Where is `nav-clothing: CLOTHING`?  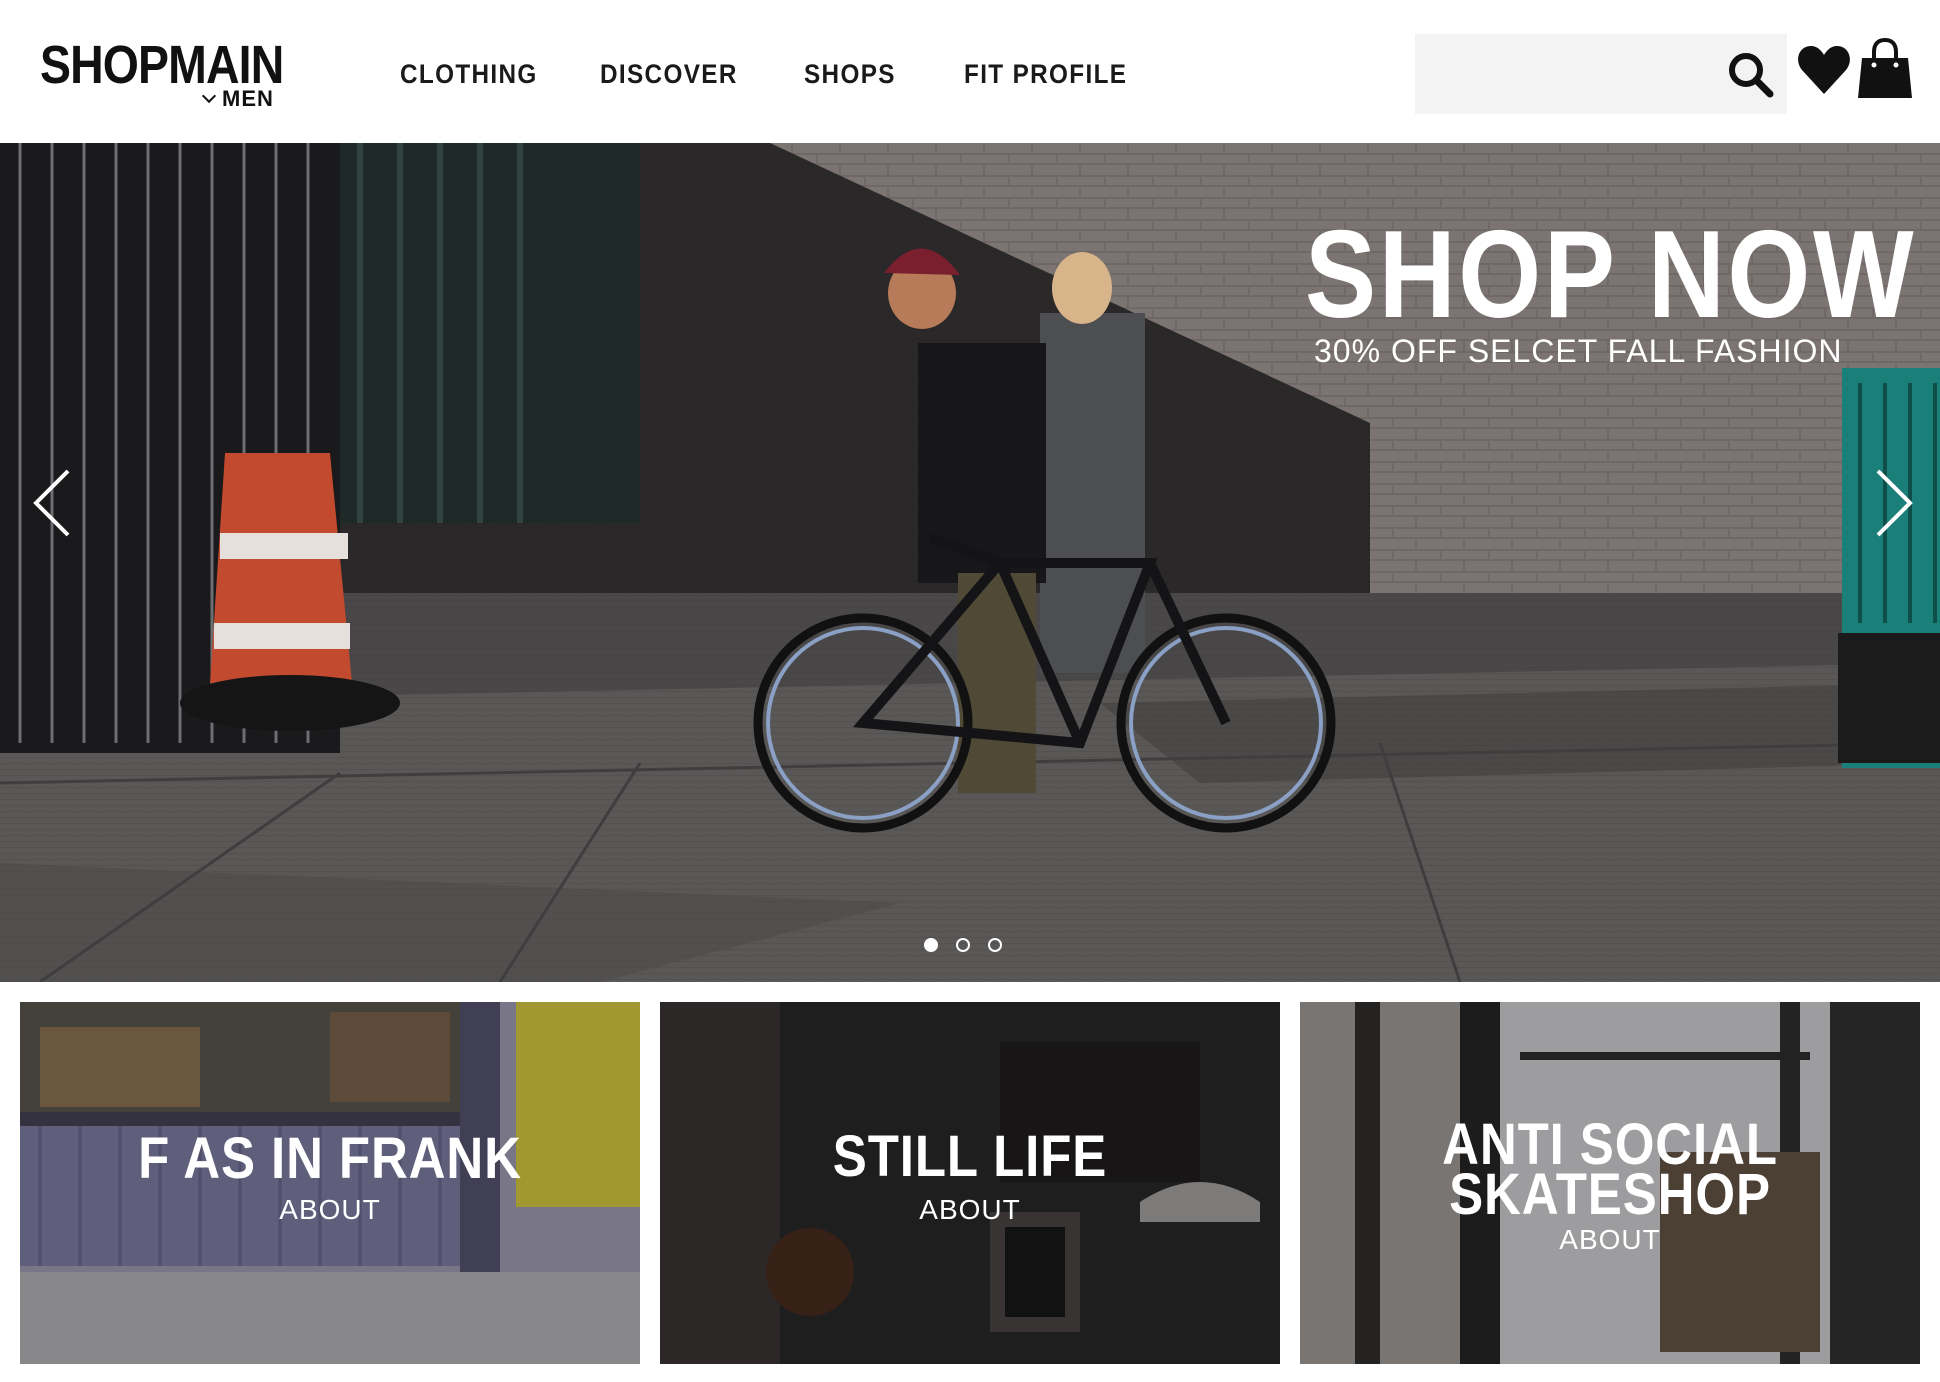
nav-clothing: CLOTHING is located at coordinates (468, 74).